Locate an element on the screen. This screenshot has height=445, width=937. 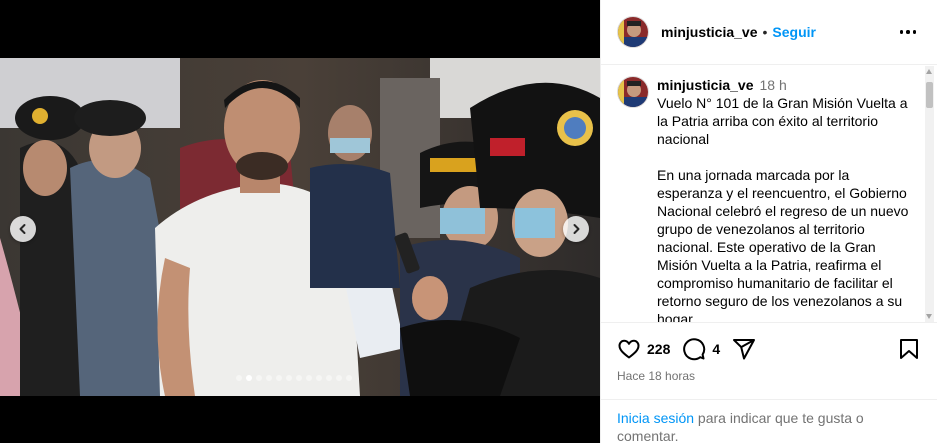
follow-button: Seguir is located at coordinates (794, 32).